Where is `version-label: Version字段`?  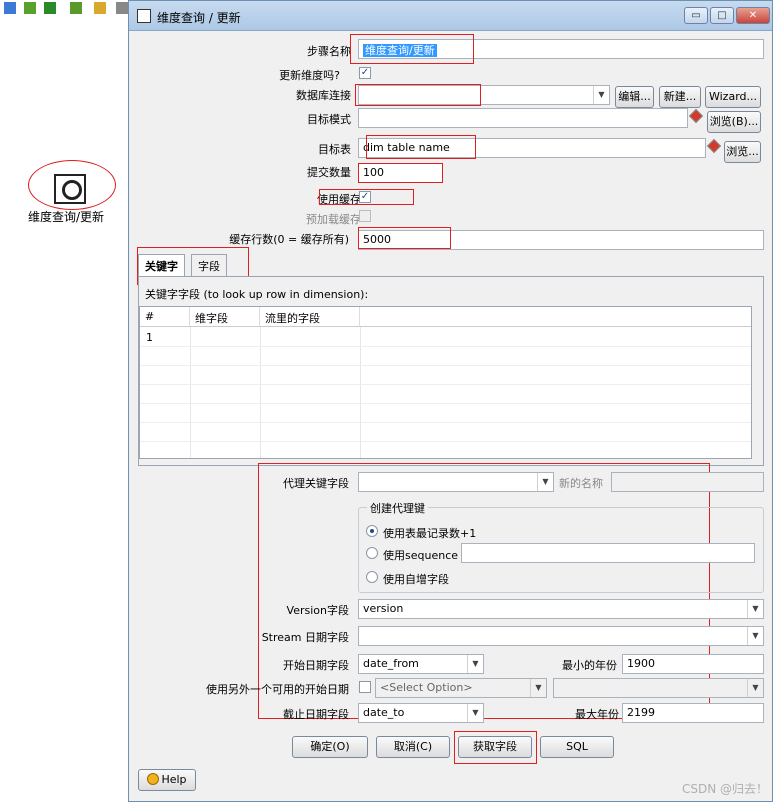 version-label: Version字段 is located at coordinates (317, 610).